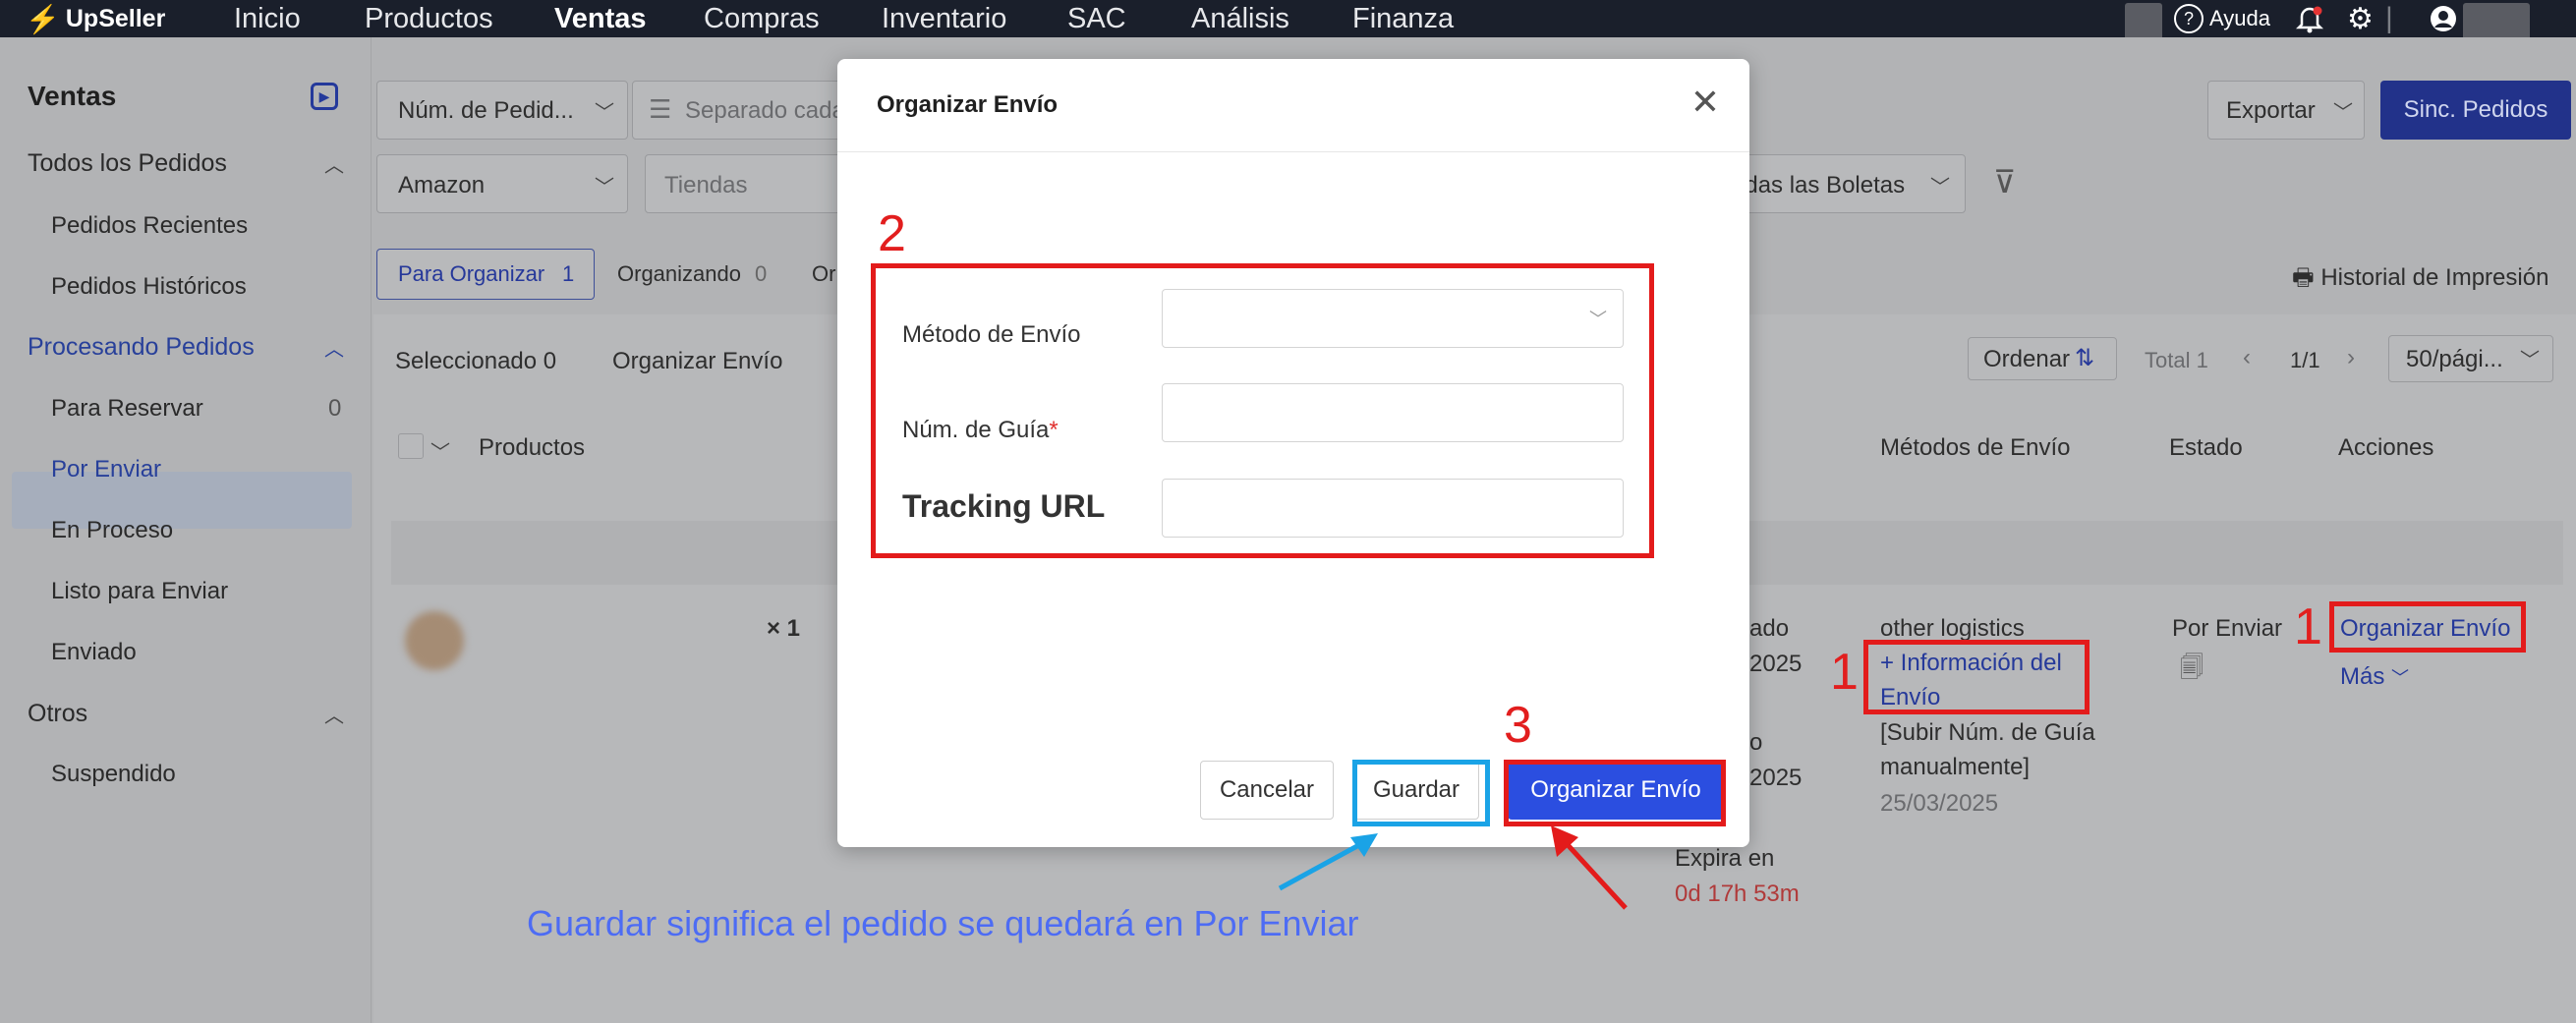 The image size is (2576, 1023). What do you see at coordinates (2309, 18) in the screenshot?
I see `notifications-button` at bounding box center [2309, 18].